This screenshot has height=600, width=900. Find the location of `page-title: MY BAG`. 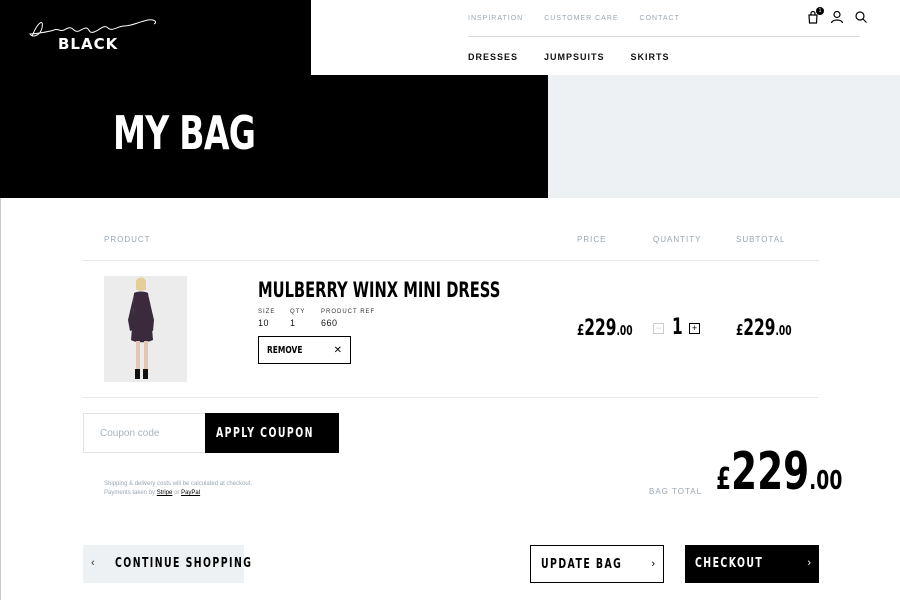

page-title: MY BAG is located at coordinates (184, 133).